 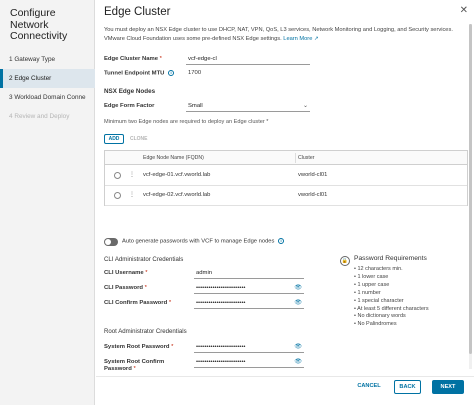 I want to click on step-review-and-deploy: 4 Review and Deploy, so click(x=39, y=116).